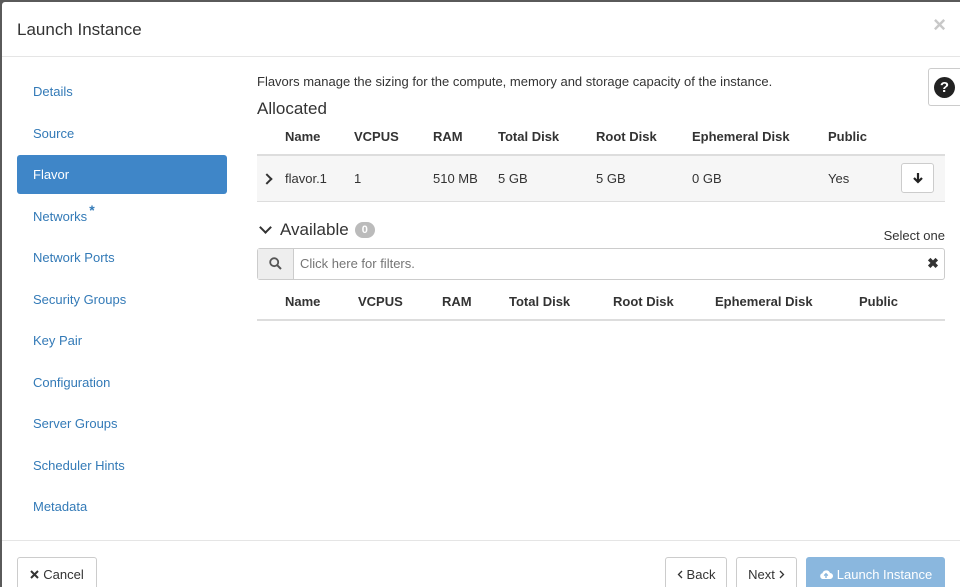 This screenshot has width=960, height=587. I want to click on cancel-button: Cancel, so click(57, 572).